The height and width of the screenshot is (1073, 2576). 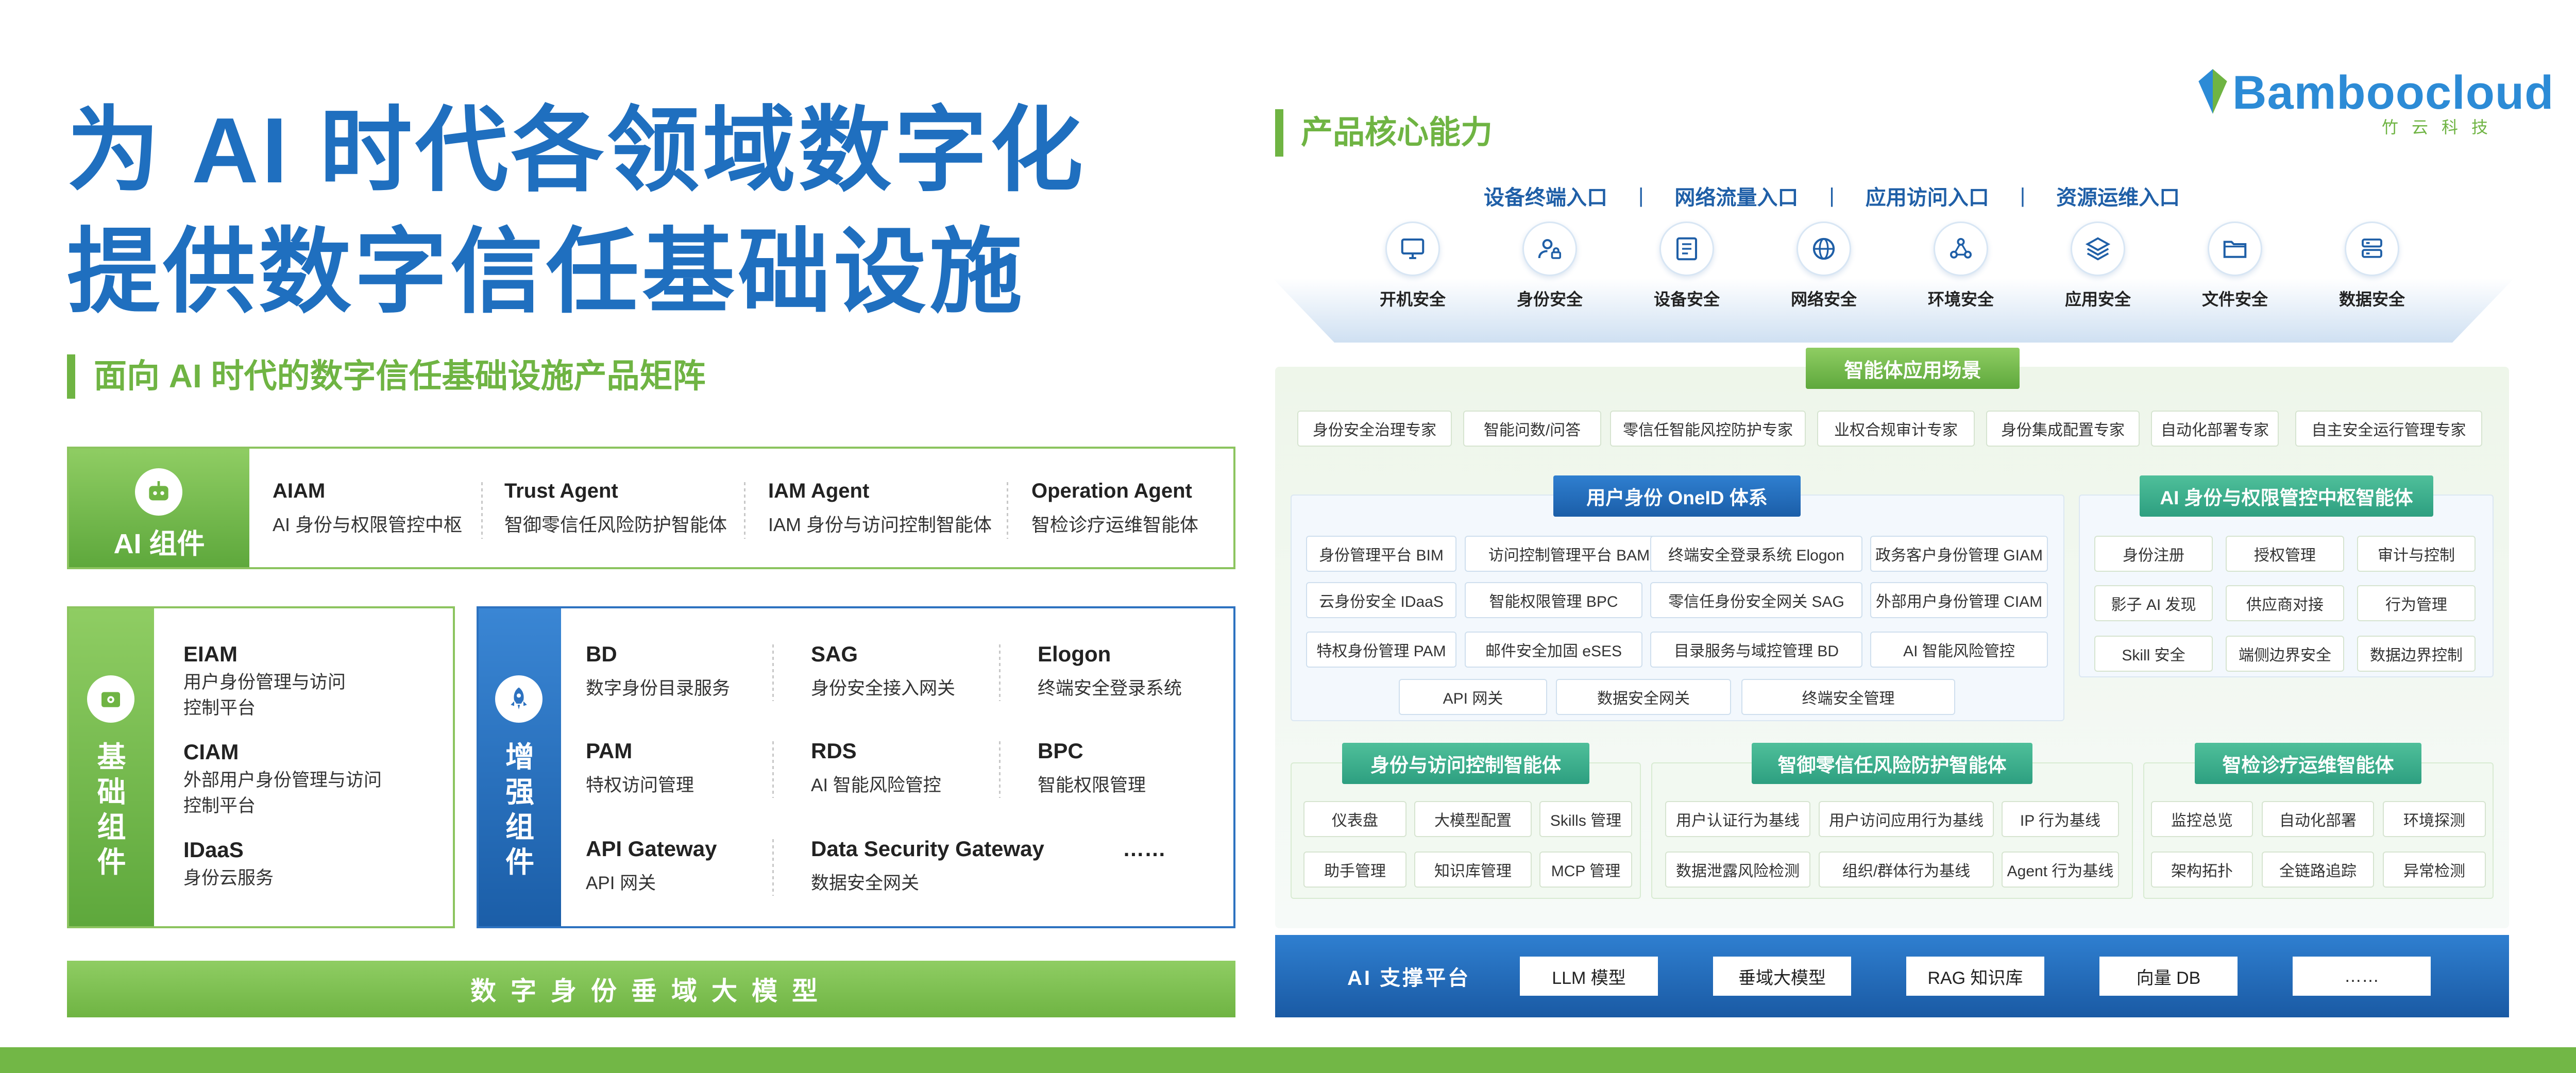 What do you see at coordinates (561, 491) in the screenshot?
I see `ai-item-title: Trust Agent` at bounding box center [561, 491].